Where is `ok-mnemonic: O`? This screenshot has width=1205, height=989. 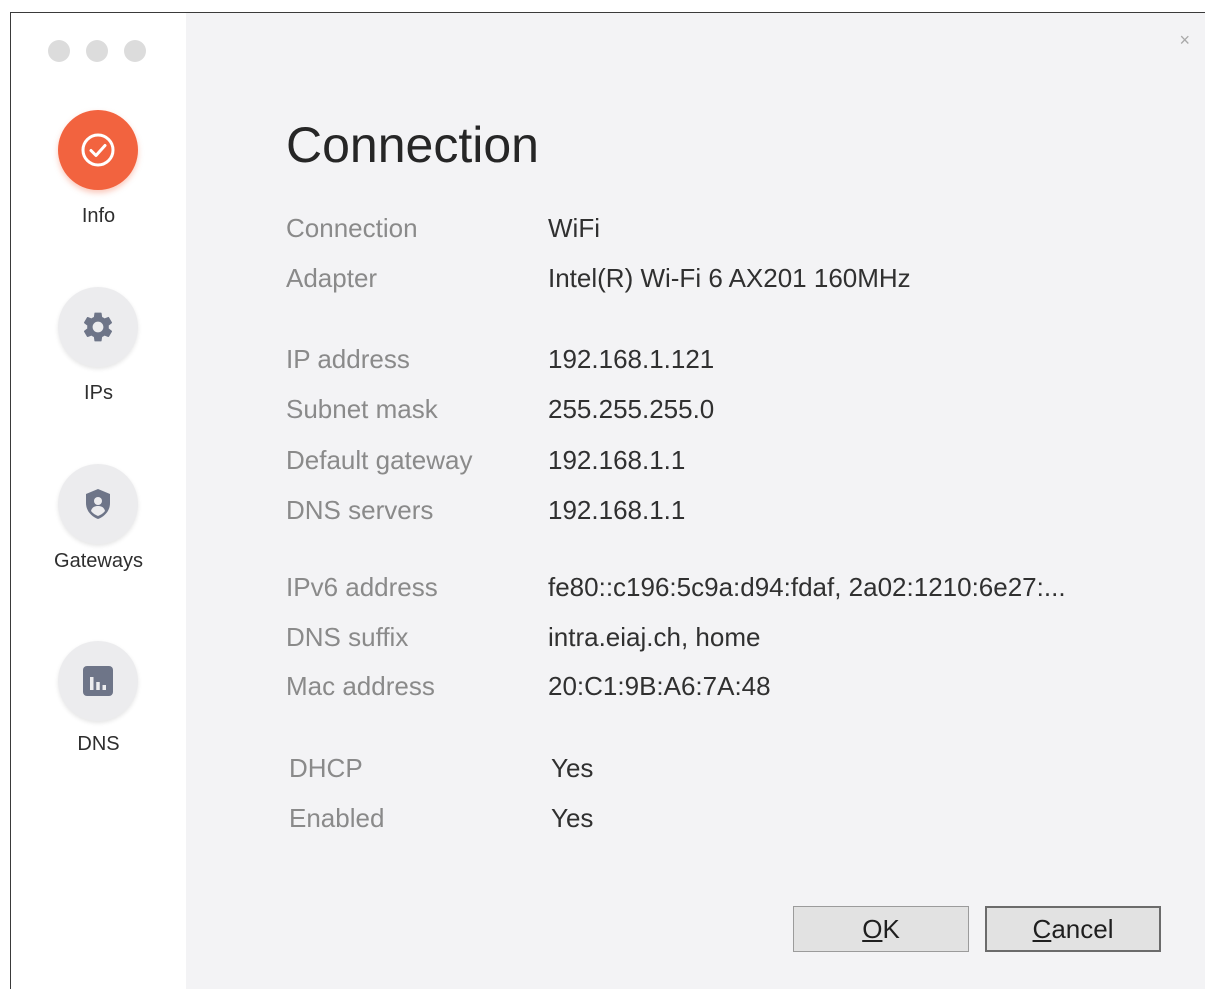 ok-mnemonic: O is located at coordinates (872, 928).